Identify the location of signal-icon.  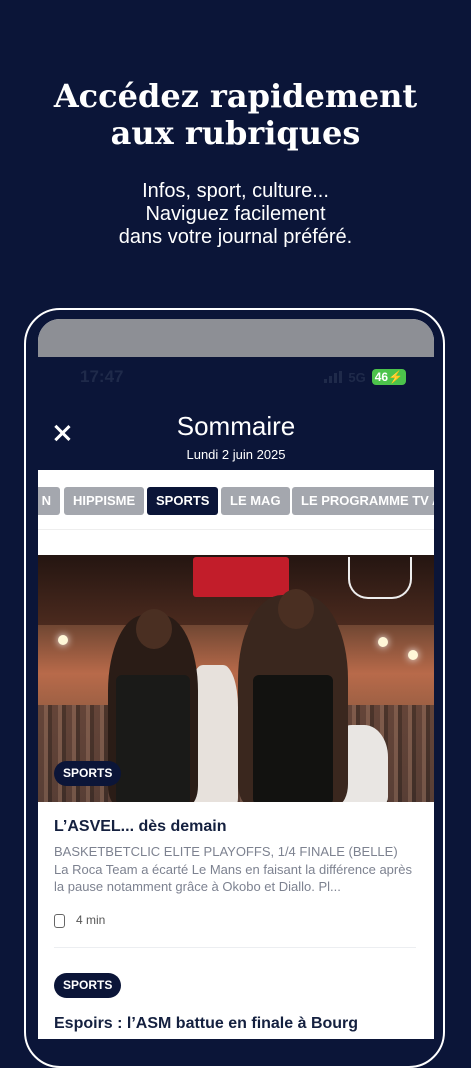
(333, 377).